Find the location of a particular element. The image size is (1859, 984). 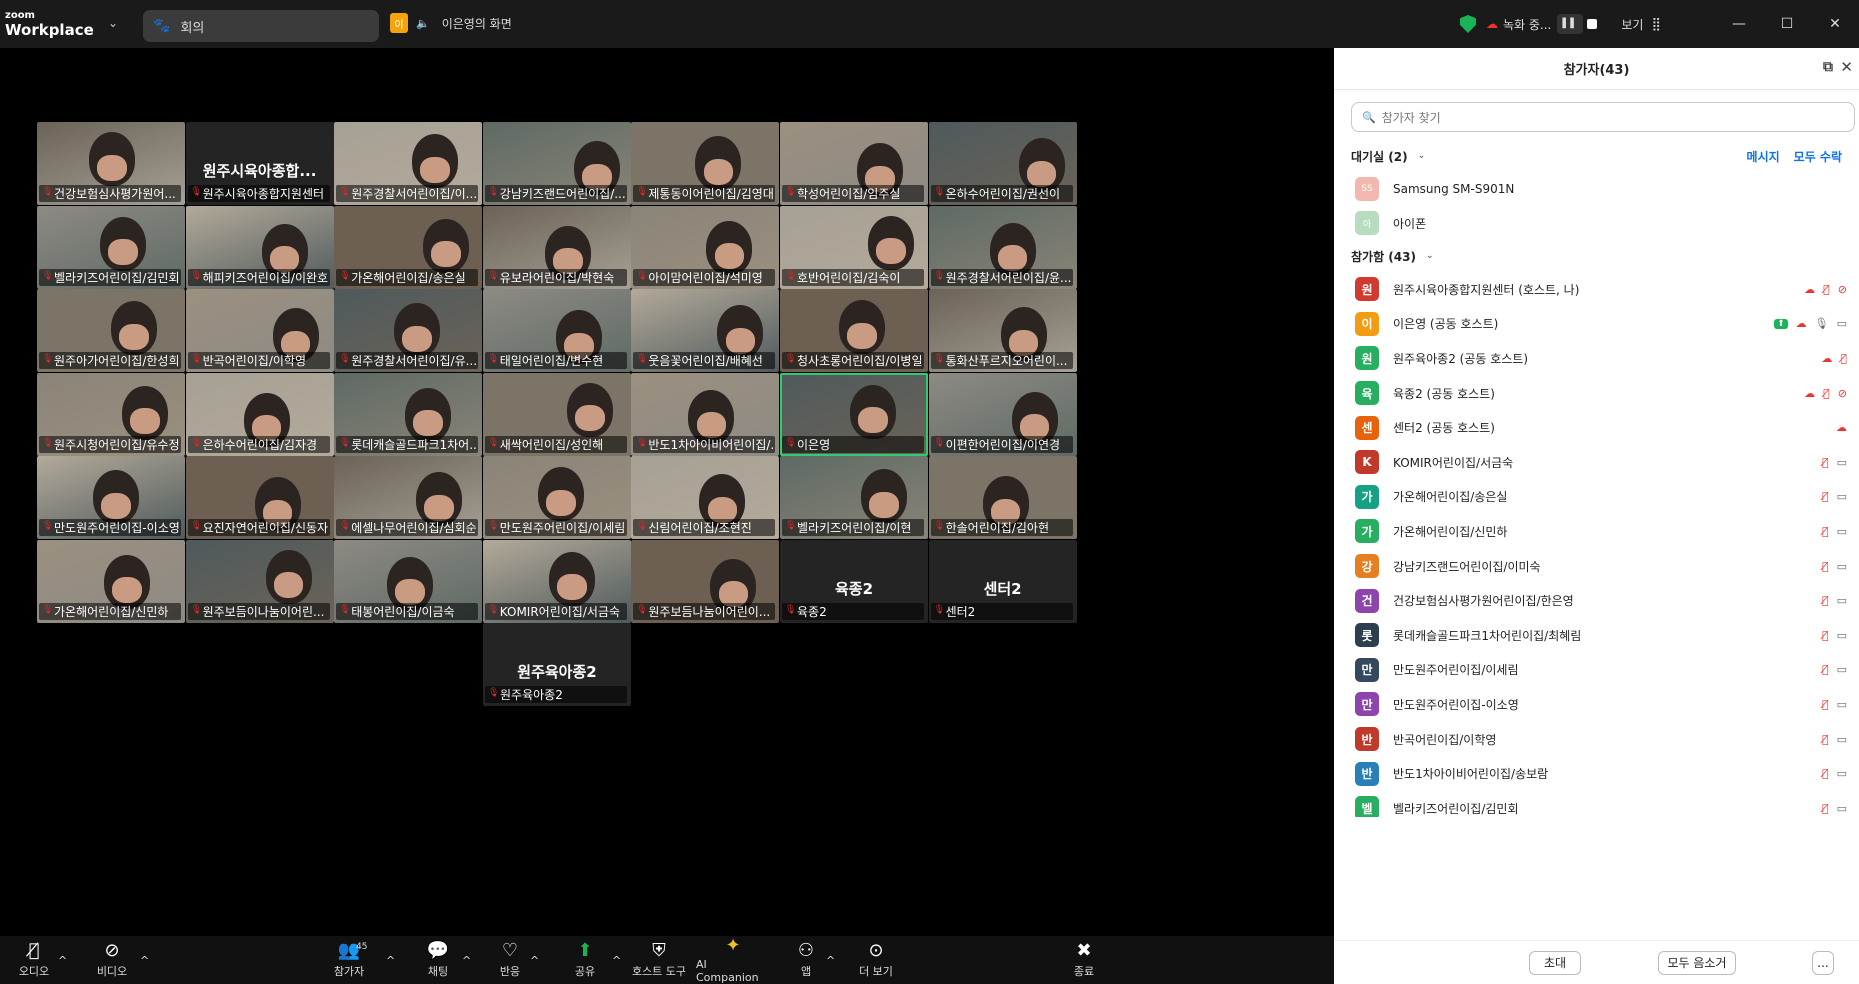

reactions-options-caret: ^ is located at coordinates (534, 960).